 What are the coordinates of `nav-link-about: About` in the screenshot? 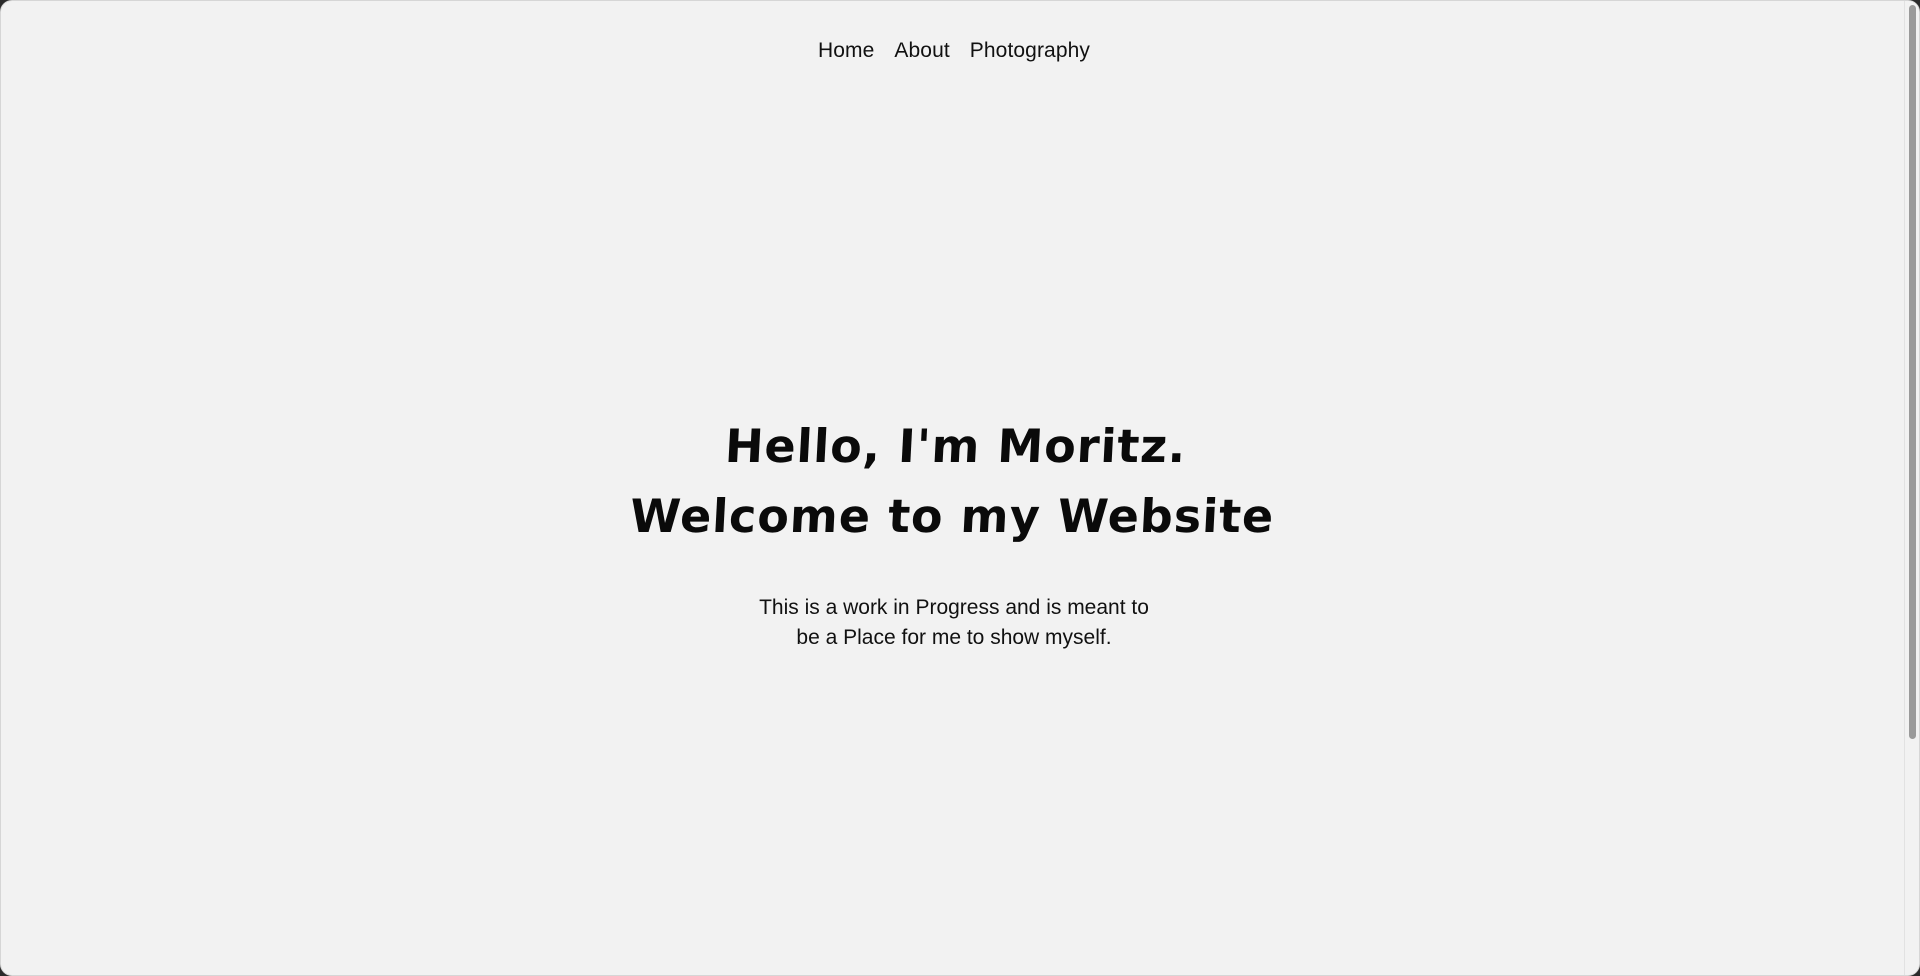 It's located at (921, 51).